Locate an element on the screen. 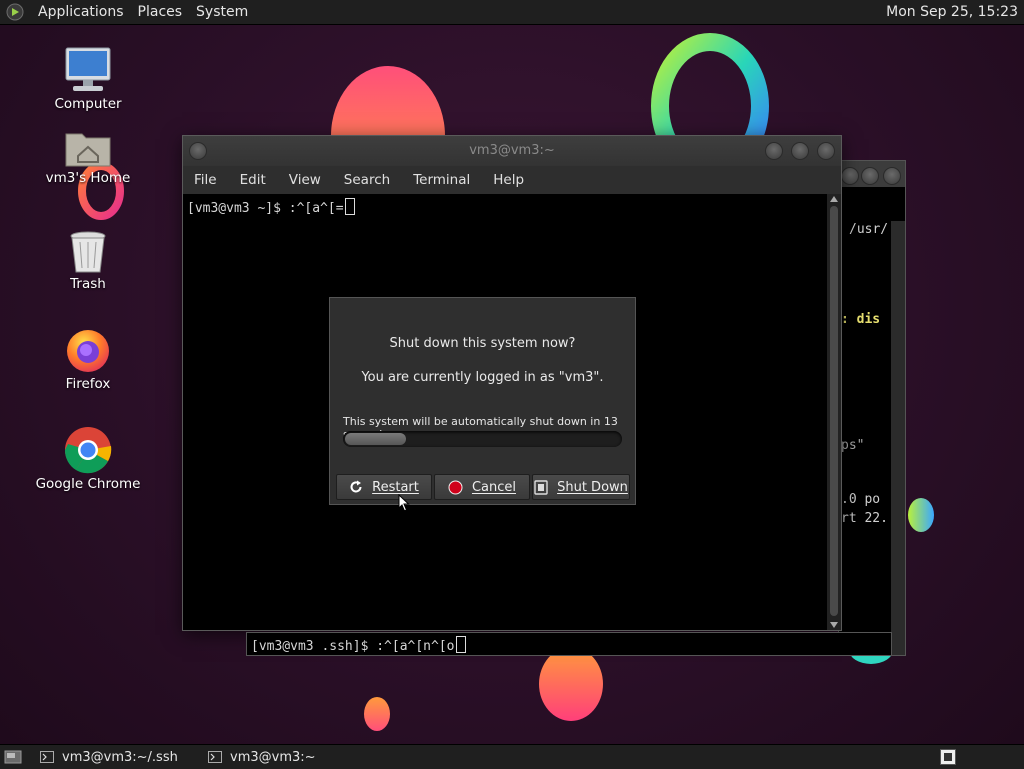  decorative-blob-small is located at coordinates (377, 714).